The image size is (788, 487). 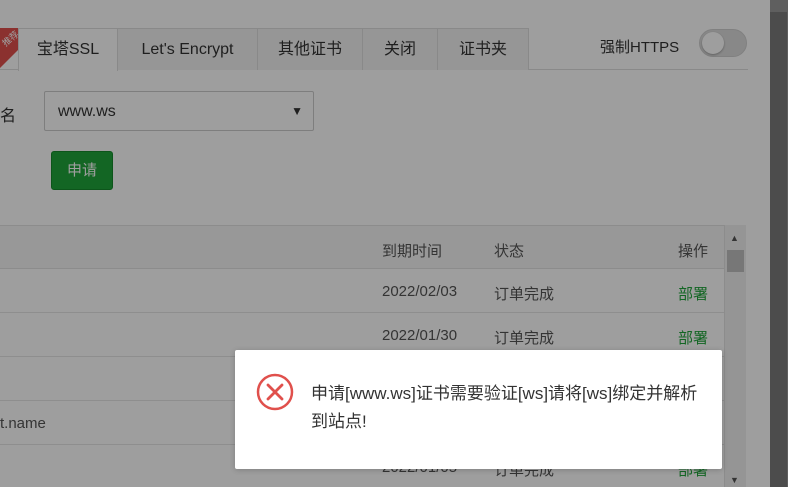 What do you see at coordinates (275, 392) in the screenshot?
I see `error-circle-x-icon` at bounding box center [275, 392].